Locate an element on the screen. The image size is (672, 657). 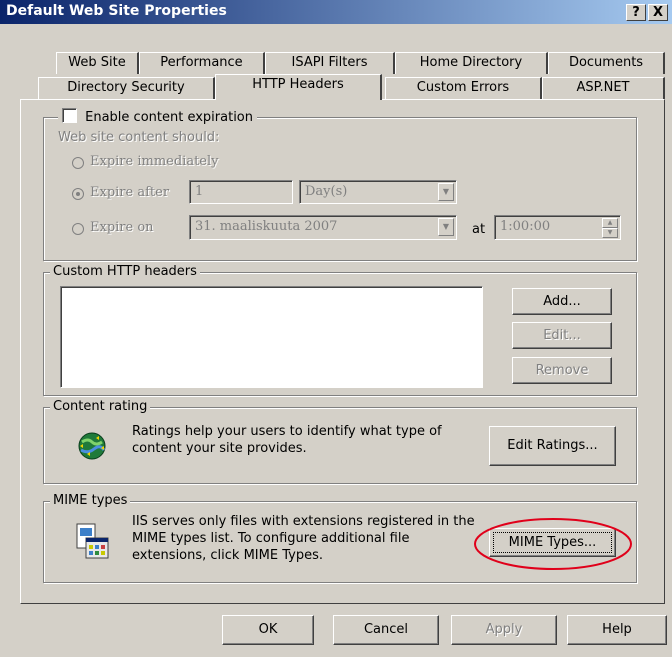
expire-on-date-picker: 31. maaliskuuta 2007 ▼ is located at coordinates (323, 227).